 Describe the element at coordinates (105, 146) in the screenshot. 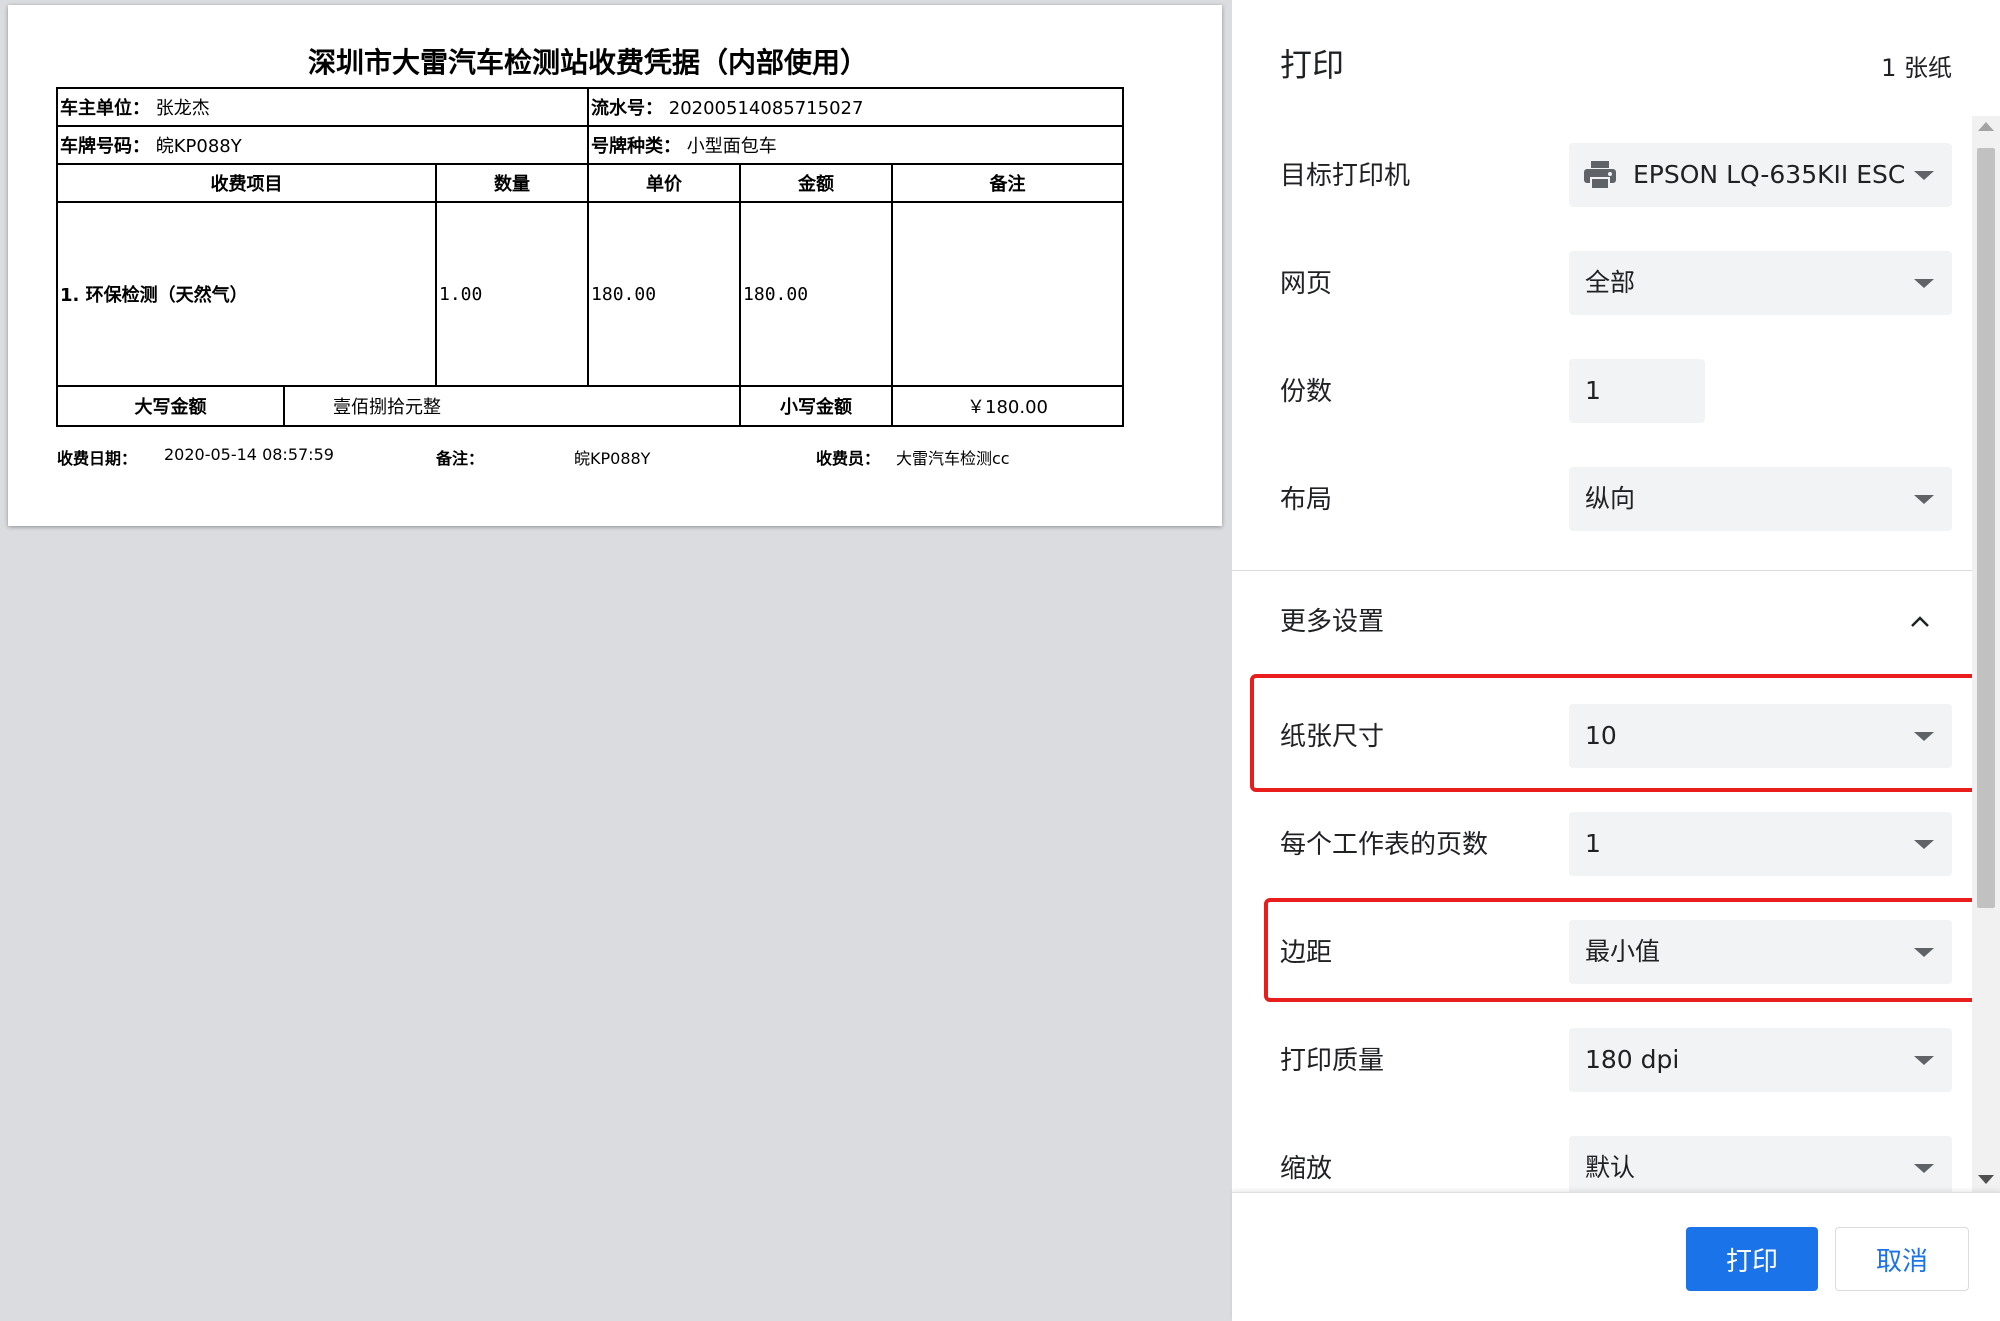

I see `plate-label: 车牌号码：` at that location.